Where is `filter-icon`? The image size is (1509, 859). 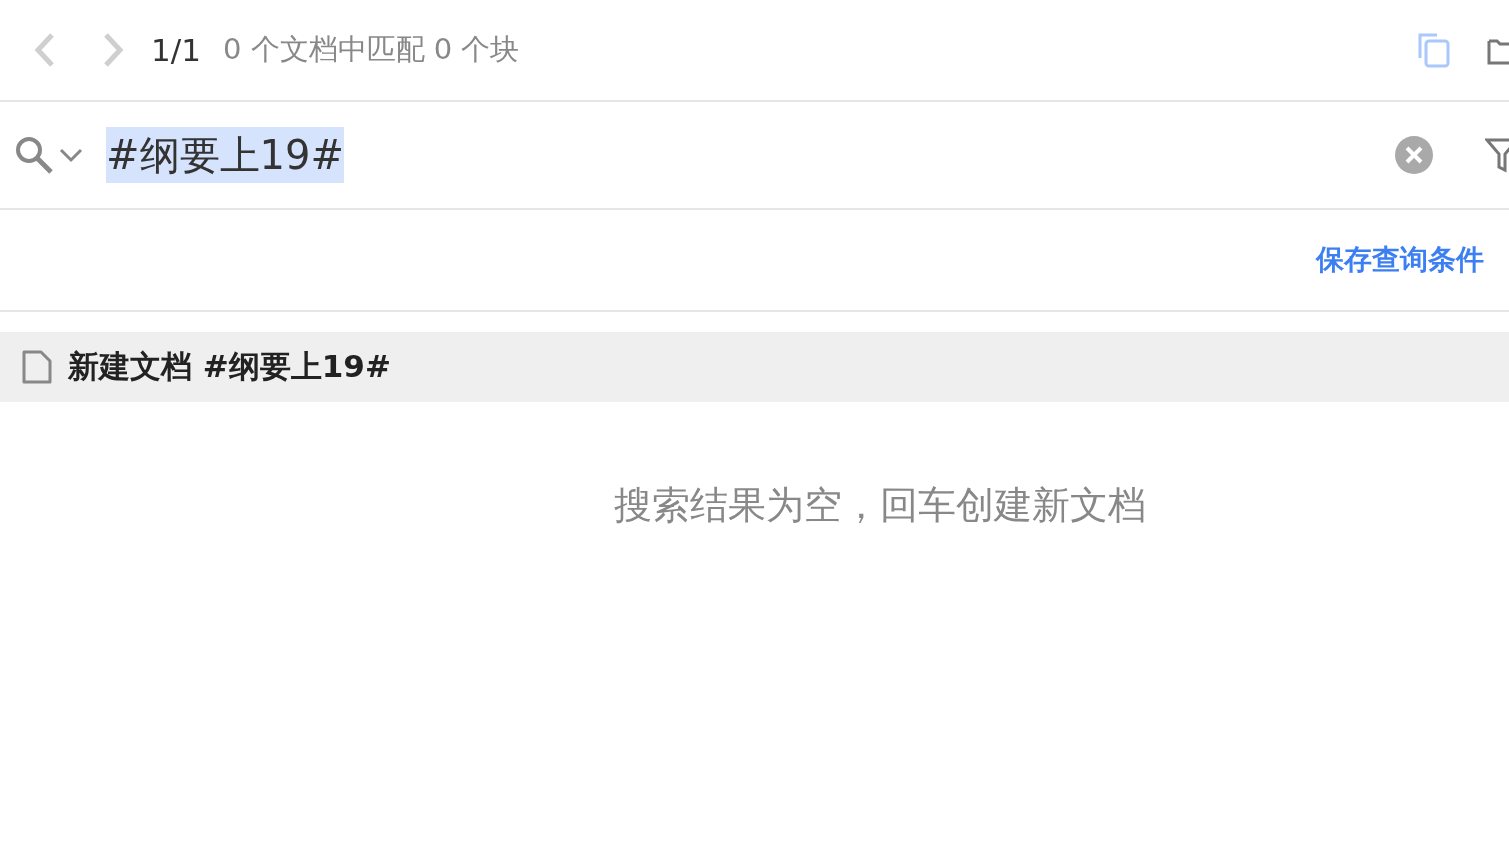 filter-icon is located at coordinates (1497, 155).